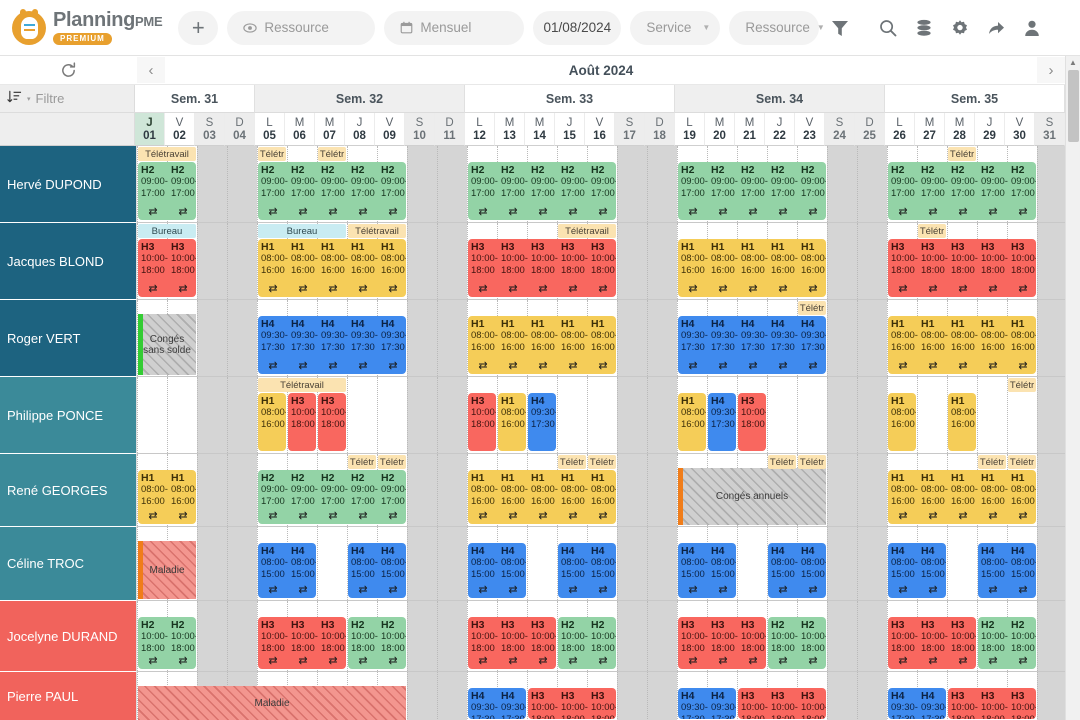  What do you see at coordinates (1050, 129) in the screenshot?
I see `day-header-31: S 31` at bounding box center [1050, 129].